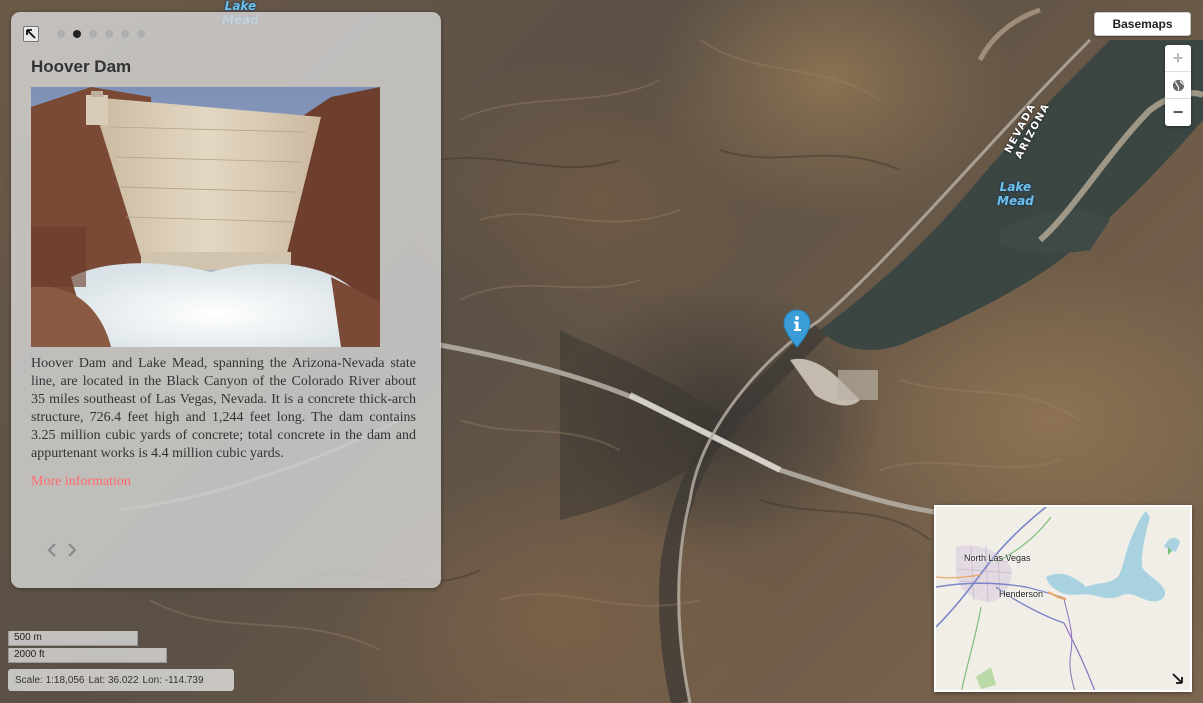 Image resolution: width=1203 pixels, height=703 pixels. What do you see at coordinates (797, 329) in the screenshot?
I see `info-marker-icon` at bounding box center [797, 329].